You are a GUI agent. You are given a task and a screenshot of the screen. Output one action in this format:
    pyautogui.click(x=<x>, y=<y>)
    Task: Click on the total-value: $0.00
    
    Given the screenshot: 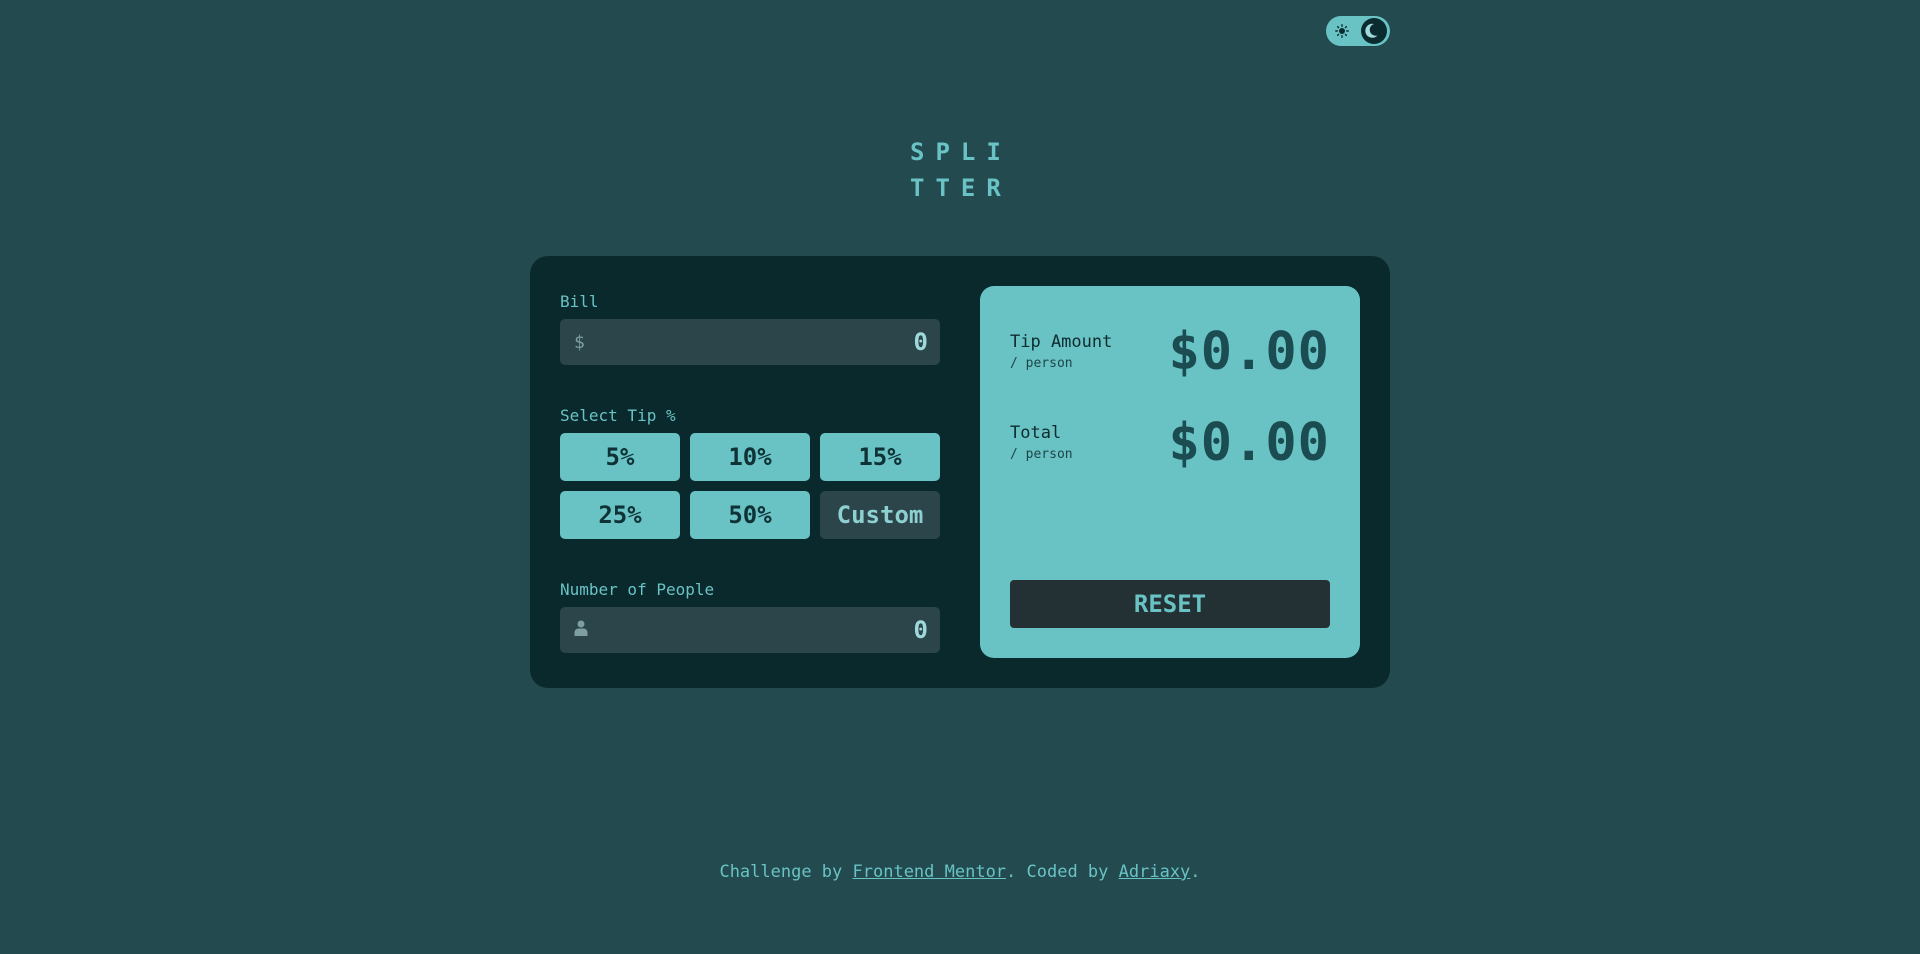 What is the action you would take?
    pyautogui.click(x=1249, y=443)
    